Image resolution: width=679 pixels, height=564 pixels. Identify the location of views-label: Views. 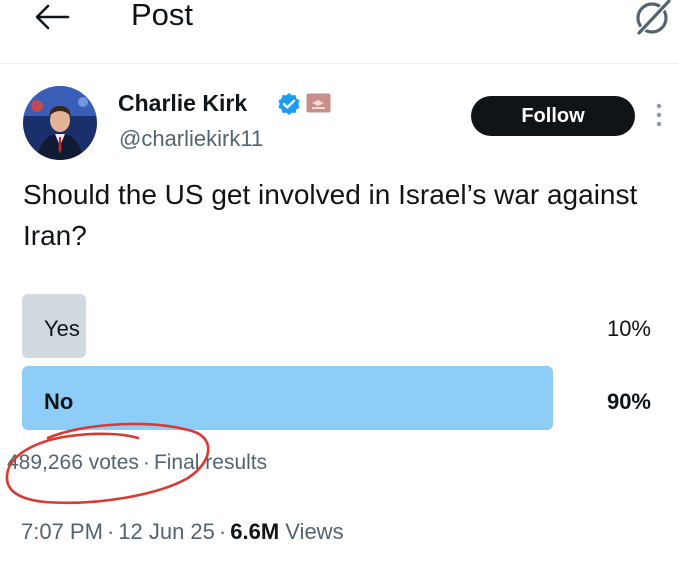
(314, 531).